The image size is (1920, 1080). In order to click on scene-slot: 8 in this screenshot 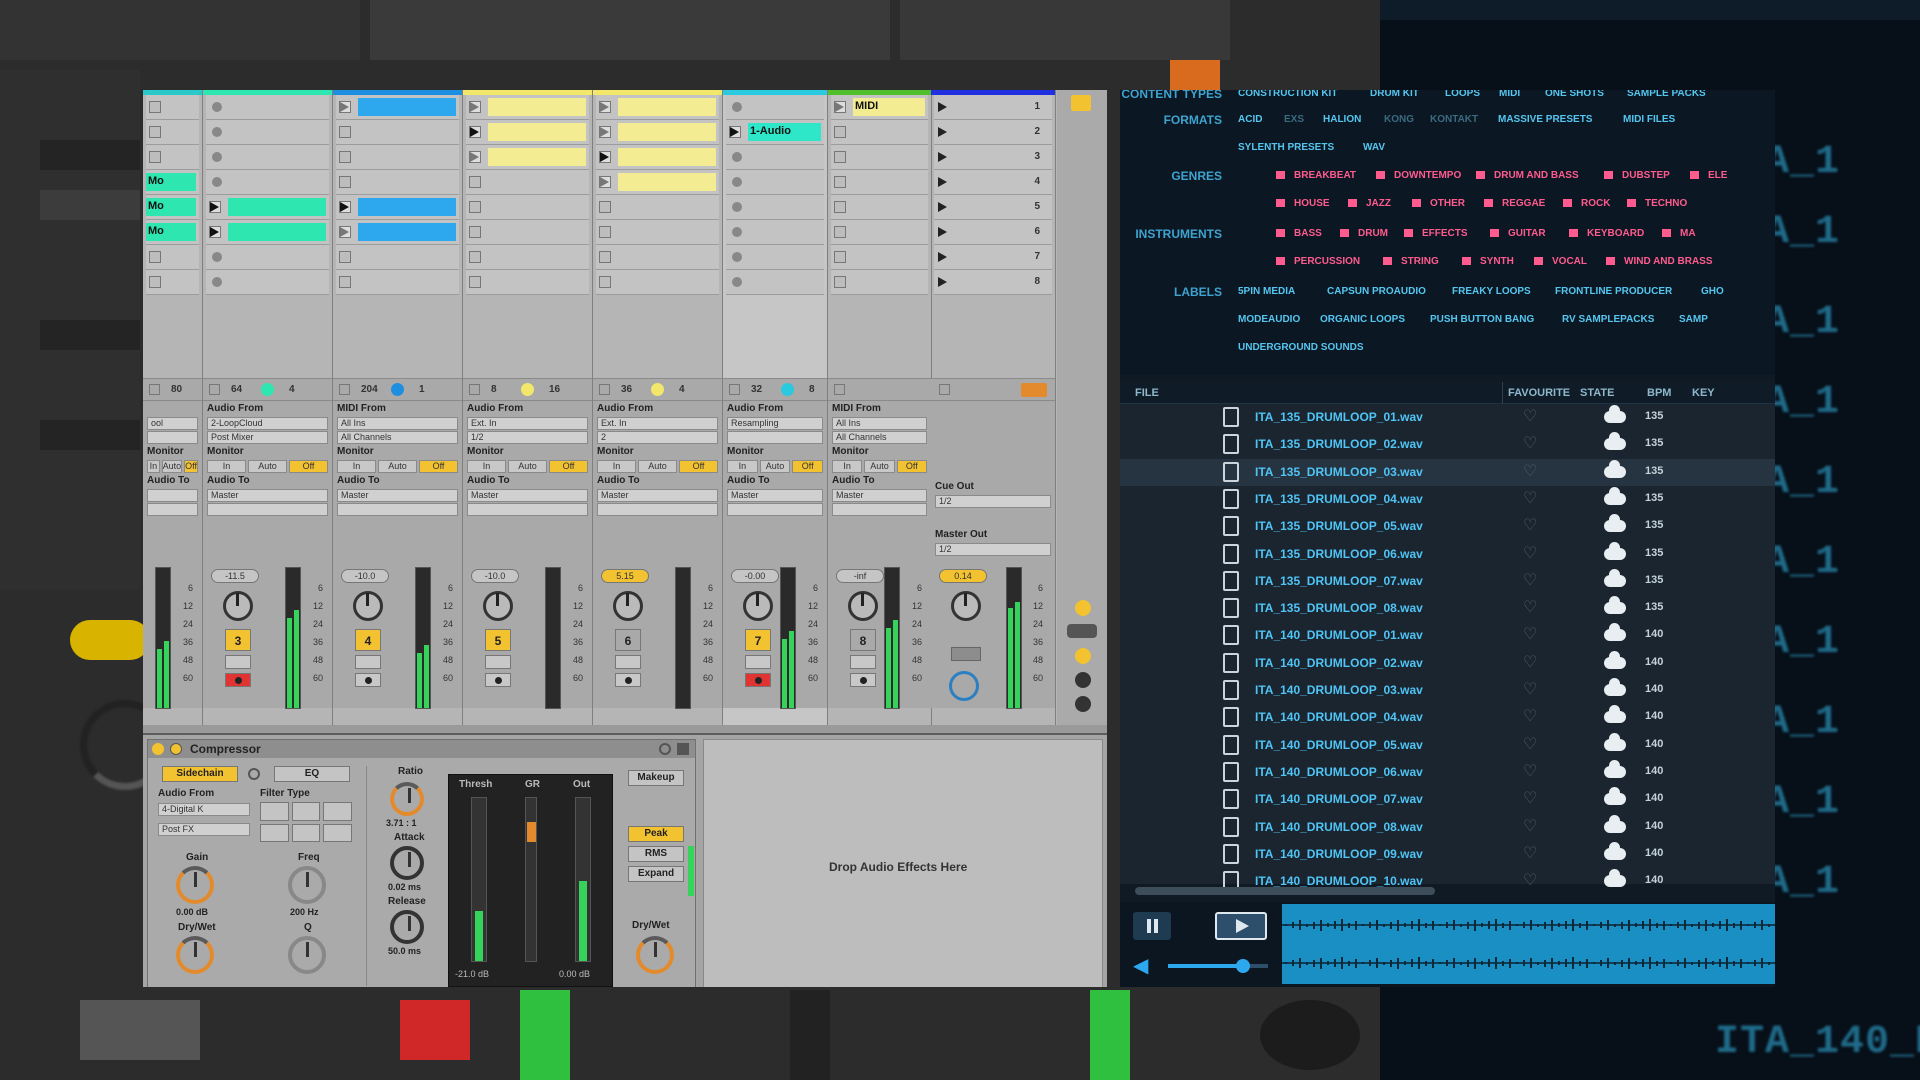, I will do `click(993, 282)`.